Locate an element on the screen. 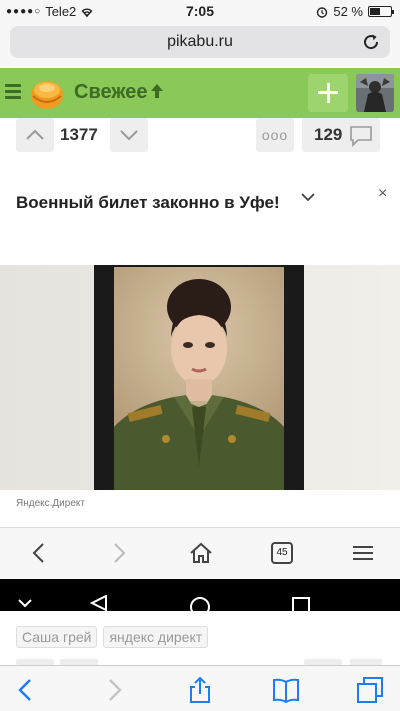 This screenshot has width=400, height=711. portrait-woman-uniform is located at coordinates (199, 378).